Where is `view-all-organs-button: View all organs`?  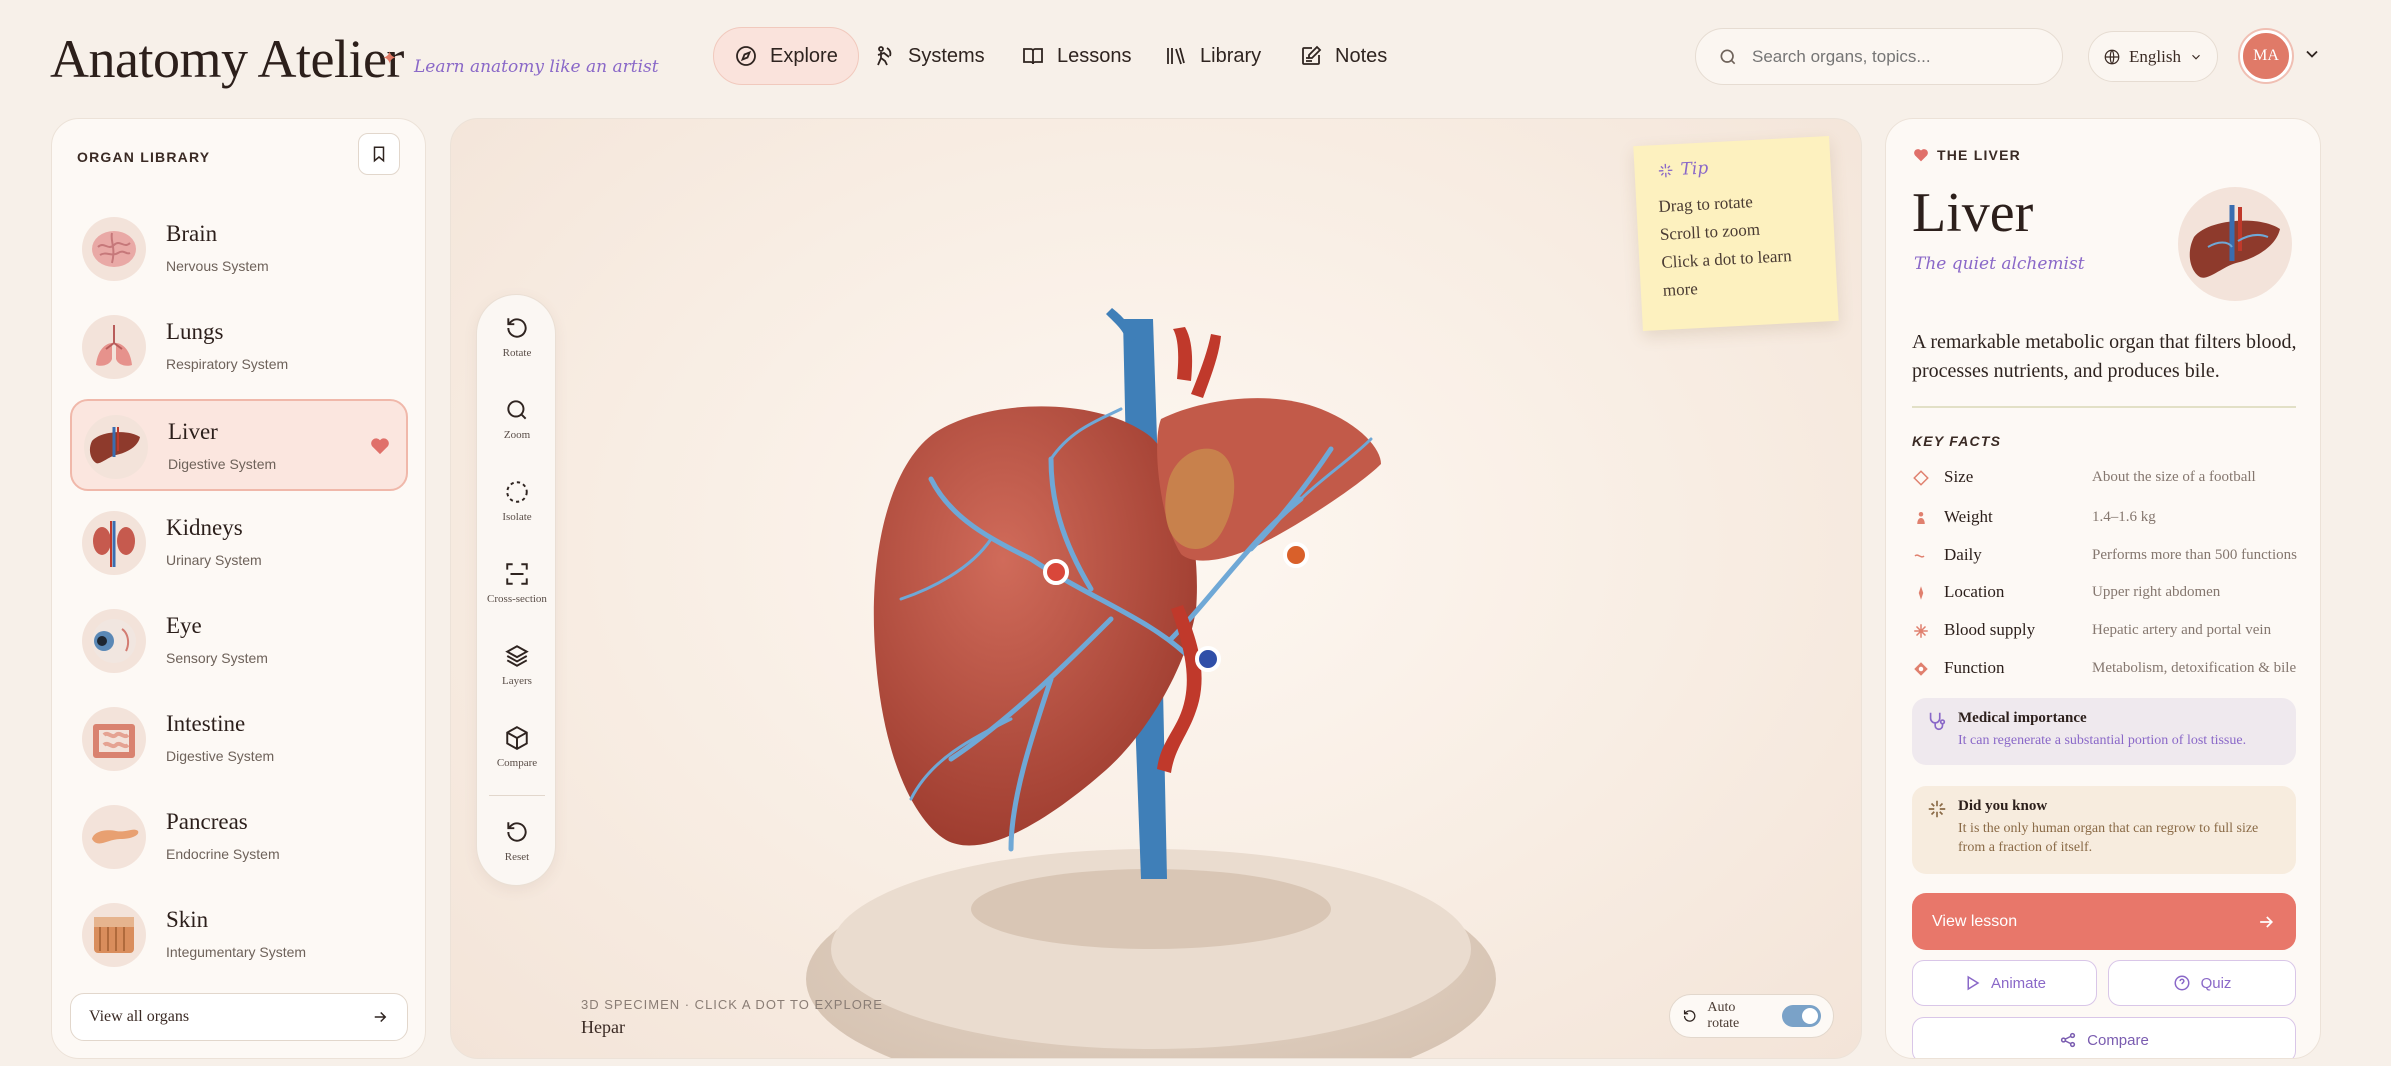
view-all-organs-button: View all organs is located at coordinates (239, 1017).